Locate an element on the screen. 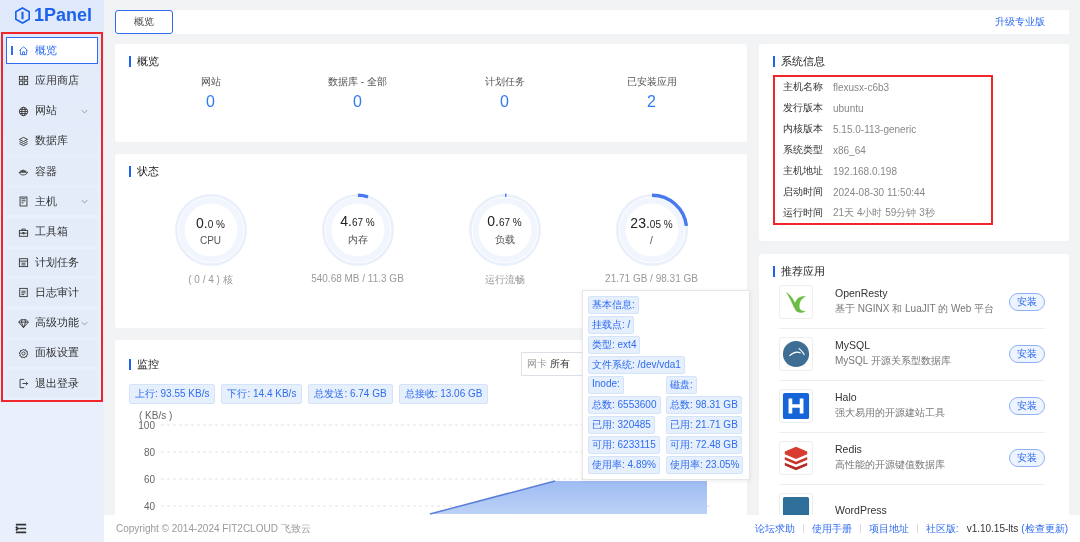 The image size is (1080, 542). stack-logo-icon is located at coordinates (796, 457).